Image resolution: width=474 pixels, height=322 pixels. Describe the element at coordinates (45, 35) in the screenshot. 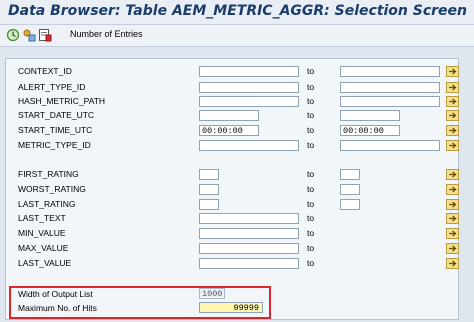

I see `program-variant-icon` at that location.